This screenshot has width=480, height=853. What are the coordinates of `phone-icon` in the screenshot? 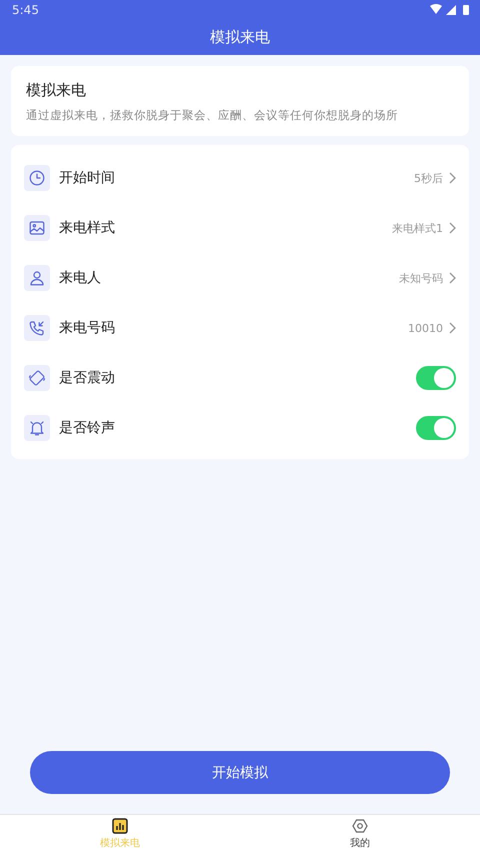 It's located at (37, 328).